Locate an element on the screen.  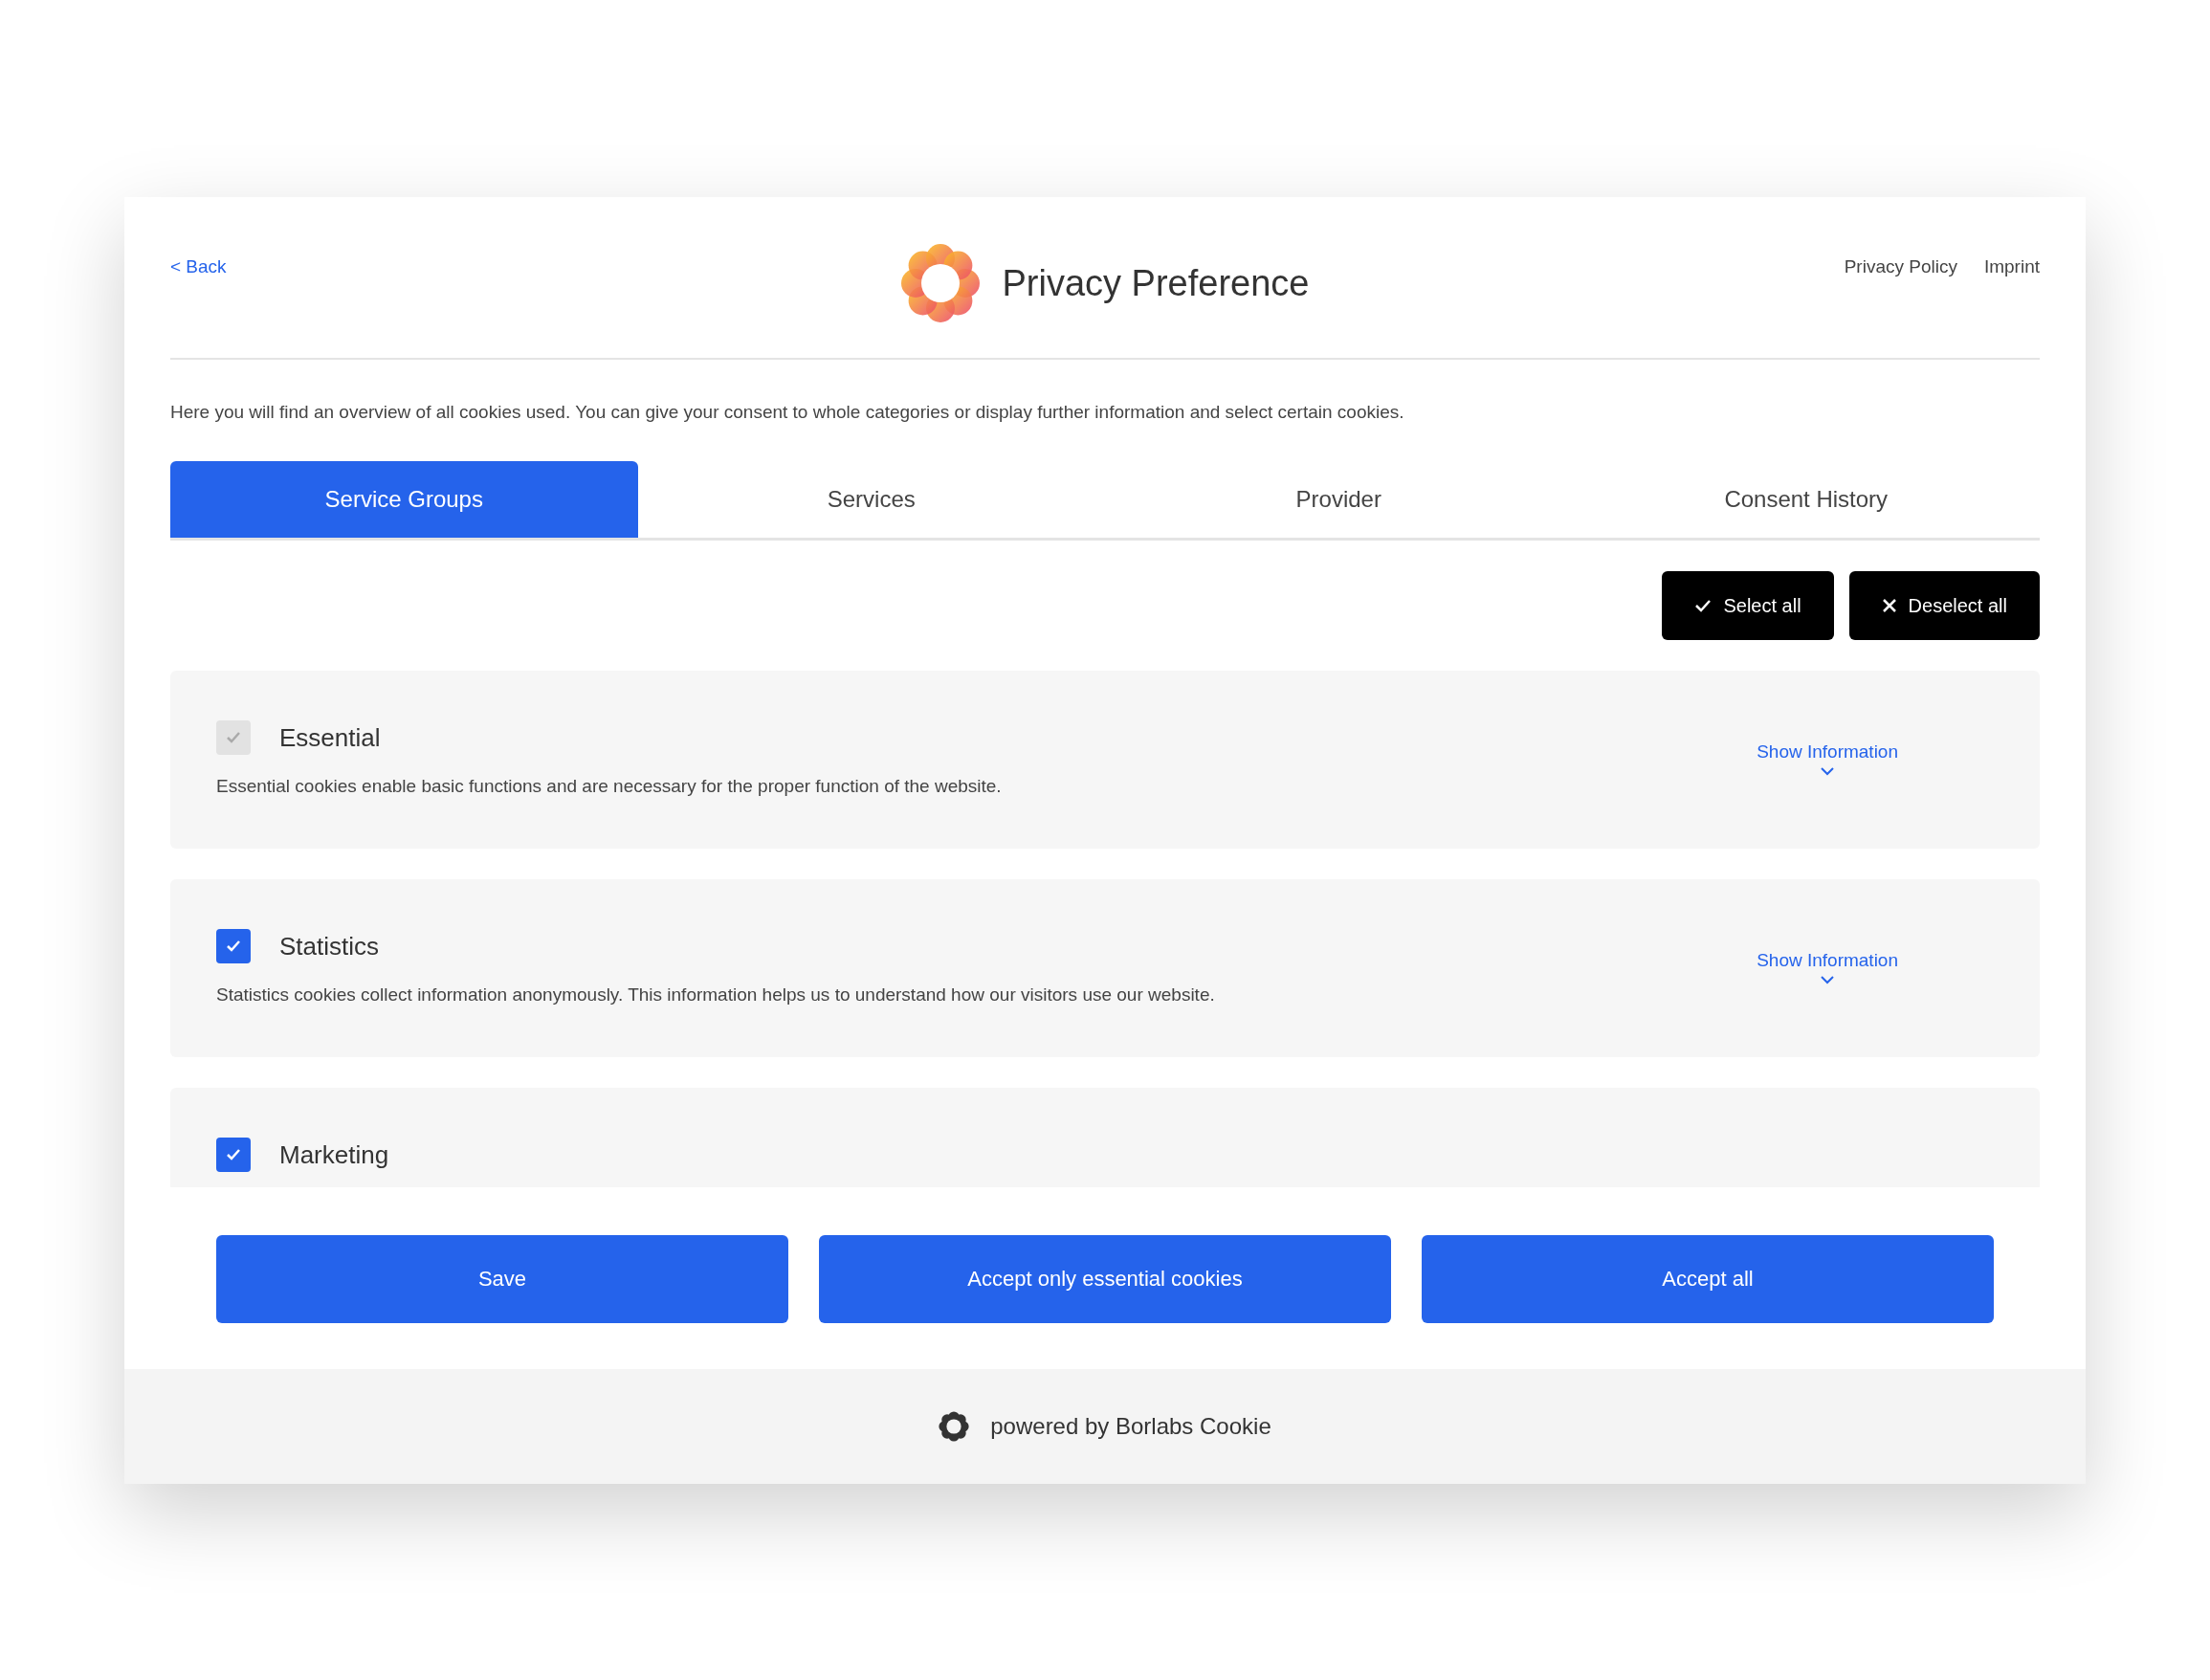
group-name: Statistics is located at coordinates (330, 947).